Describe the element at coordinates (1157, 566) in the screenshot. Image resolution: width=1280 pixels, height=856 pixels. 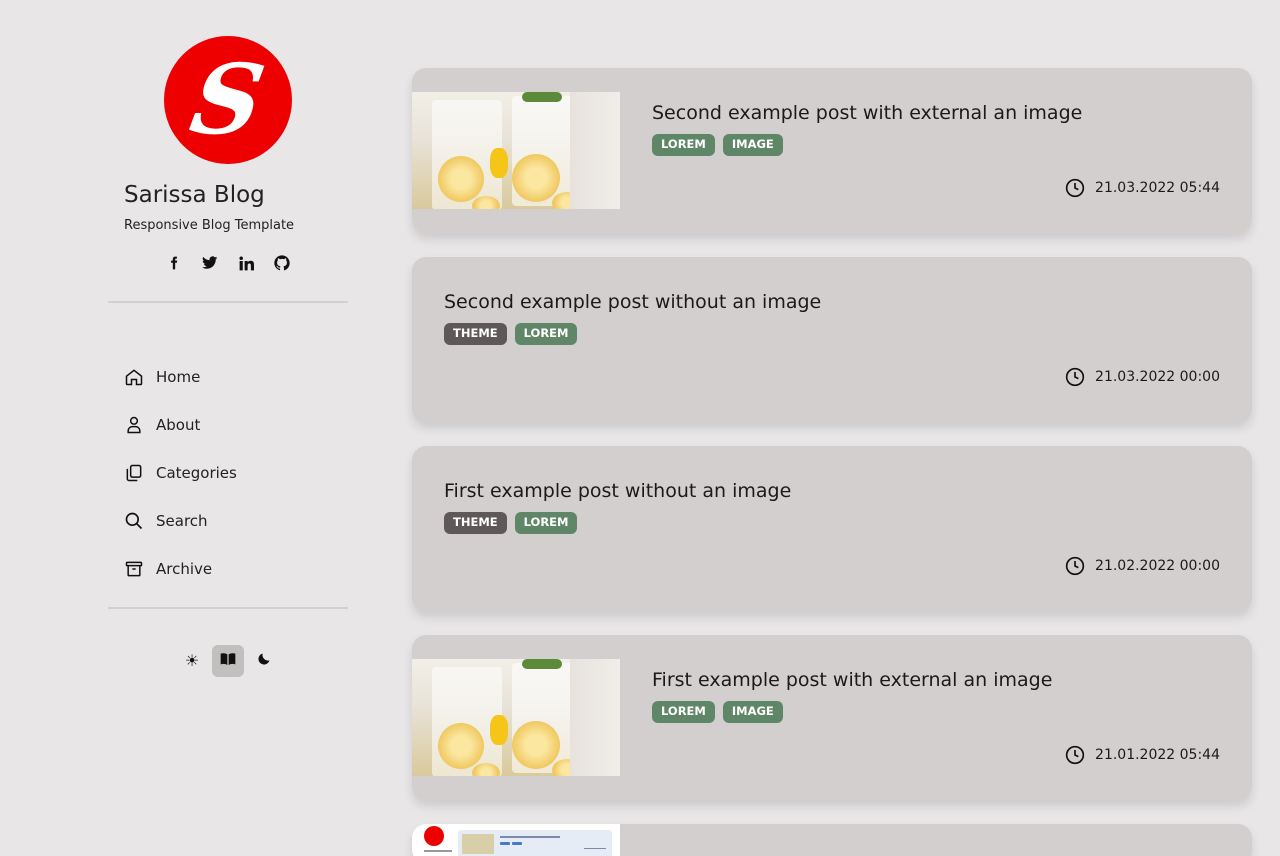
I see `post-date-text: 21.02.2022 00:00` at that location.